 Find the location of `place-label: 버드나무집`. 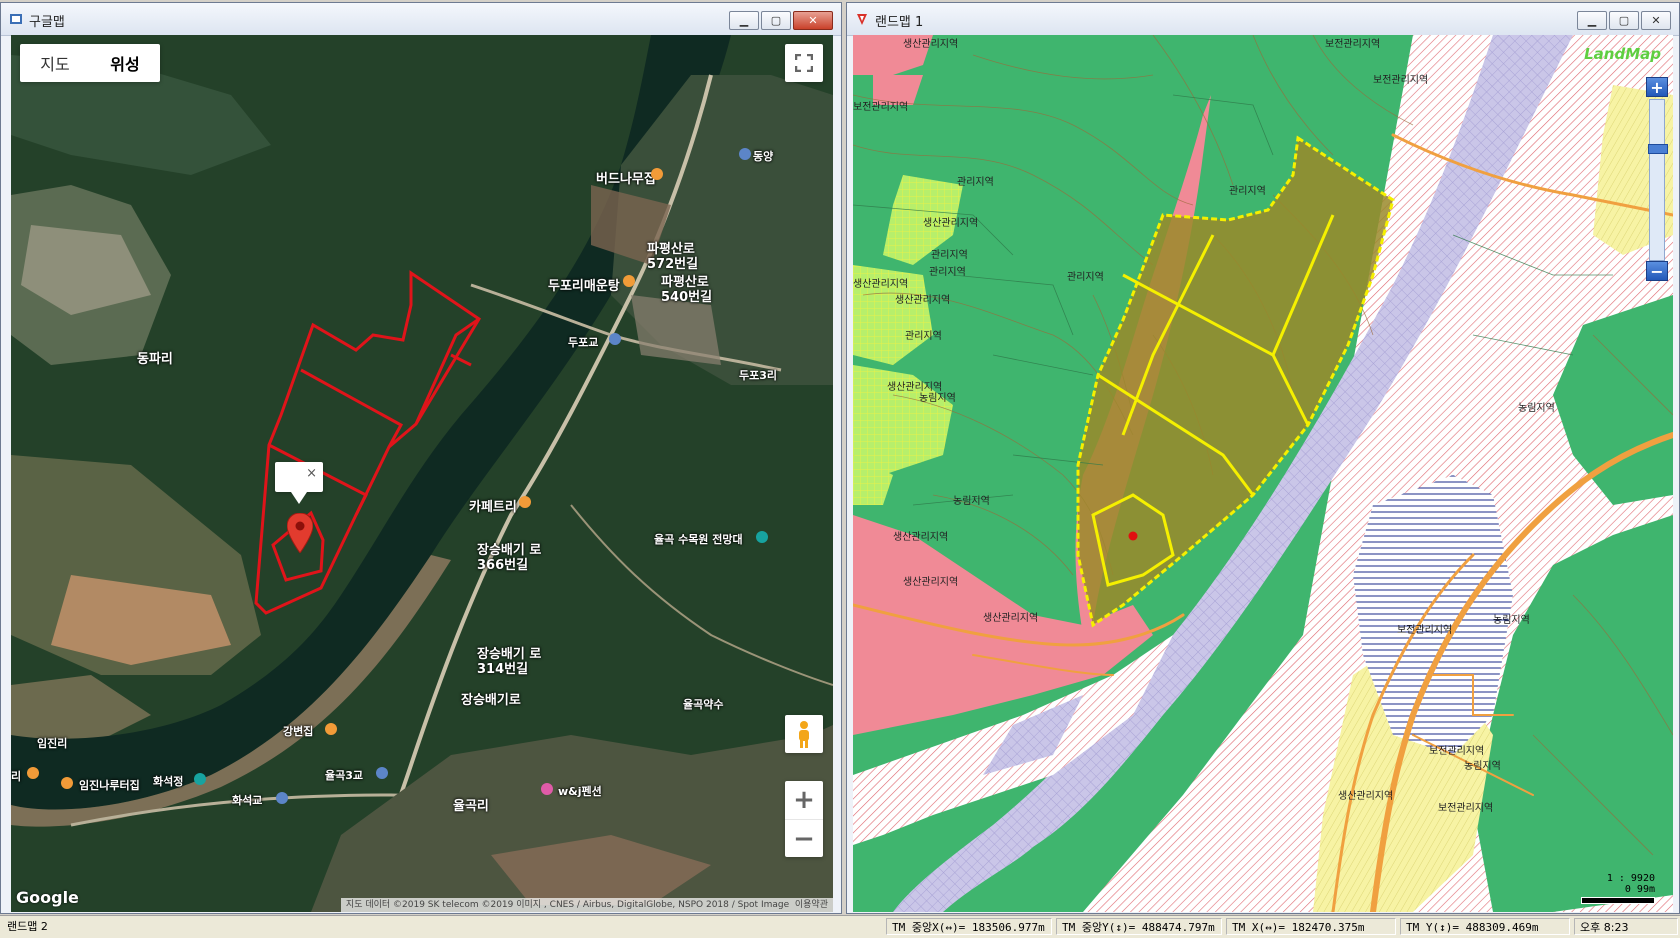

place-label: 버드나무집 is located at coordinates (626, 179).